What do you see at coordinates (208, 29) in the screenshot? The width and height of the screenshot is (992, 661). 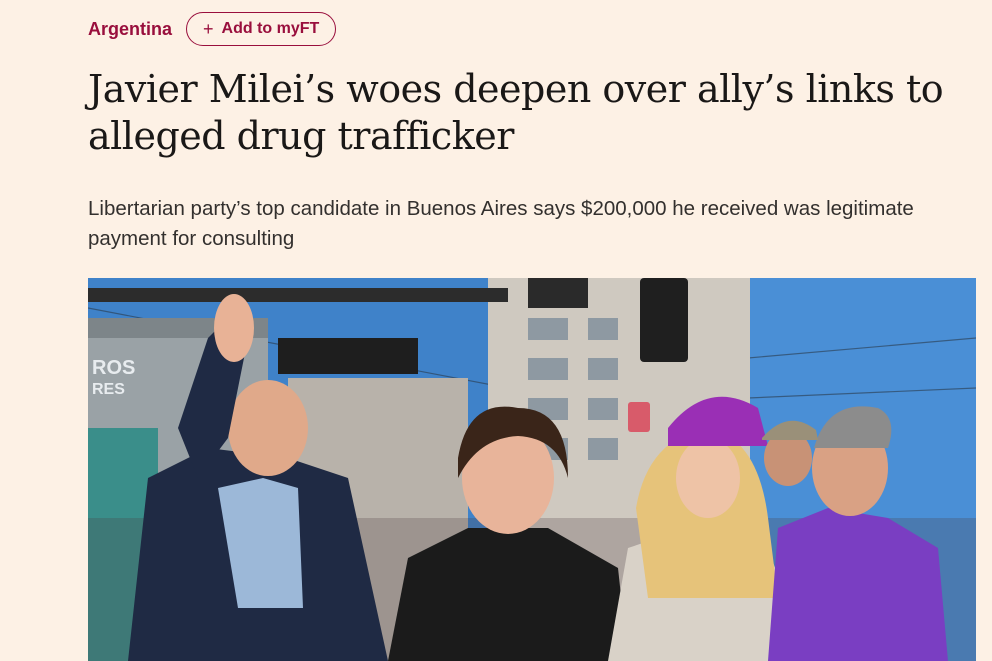 I see `plus-icon: +` at bounding box center [208, 29].